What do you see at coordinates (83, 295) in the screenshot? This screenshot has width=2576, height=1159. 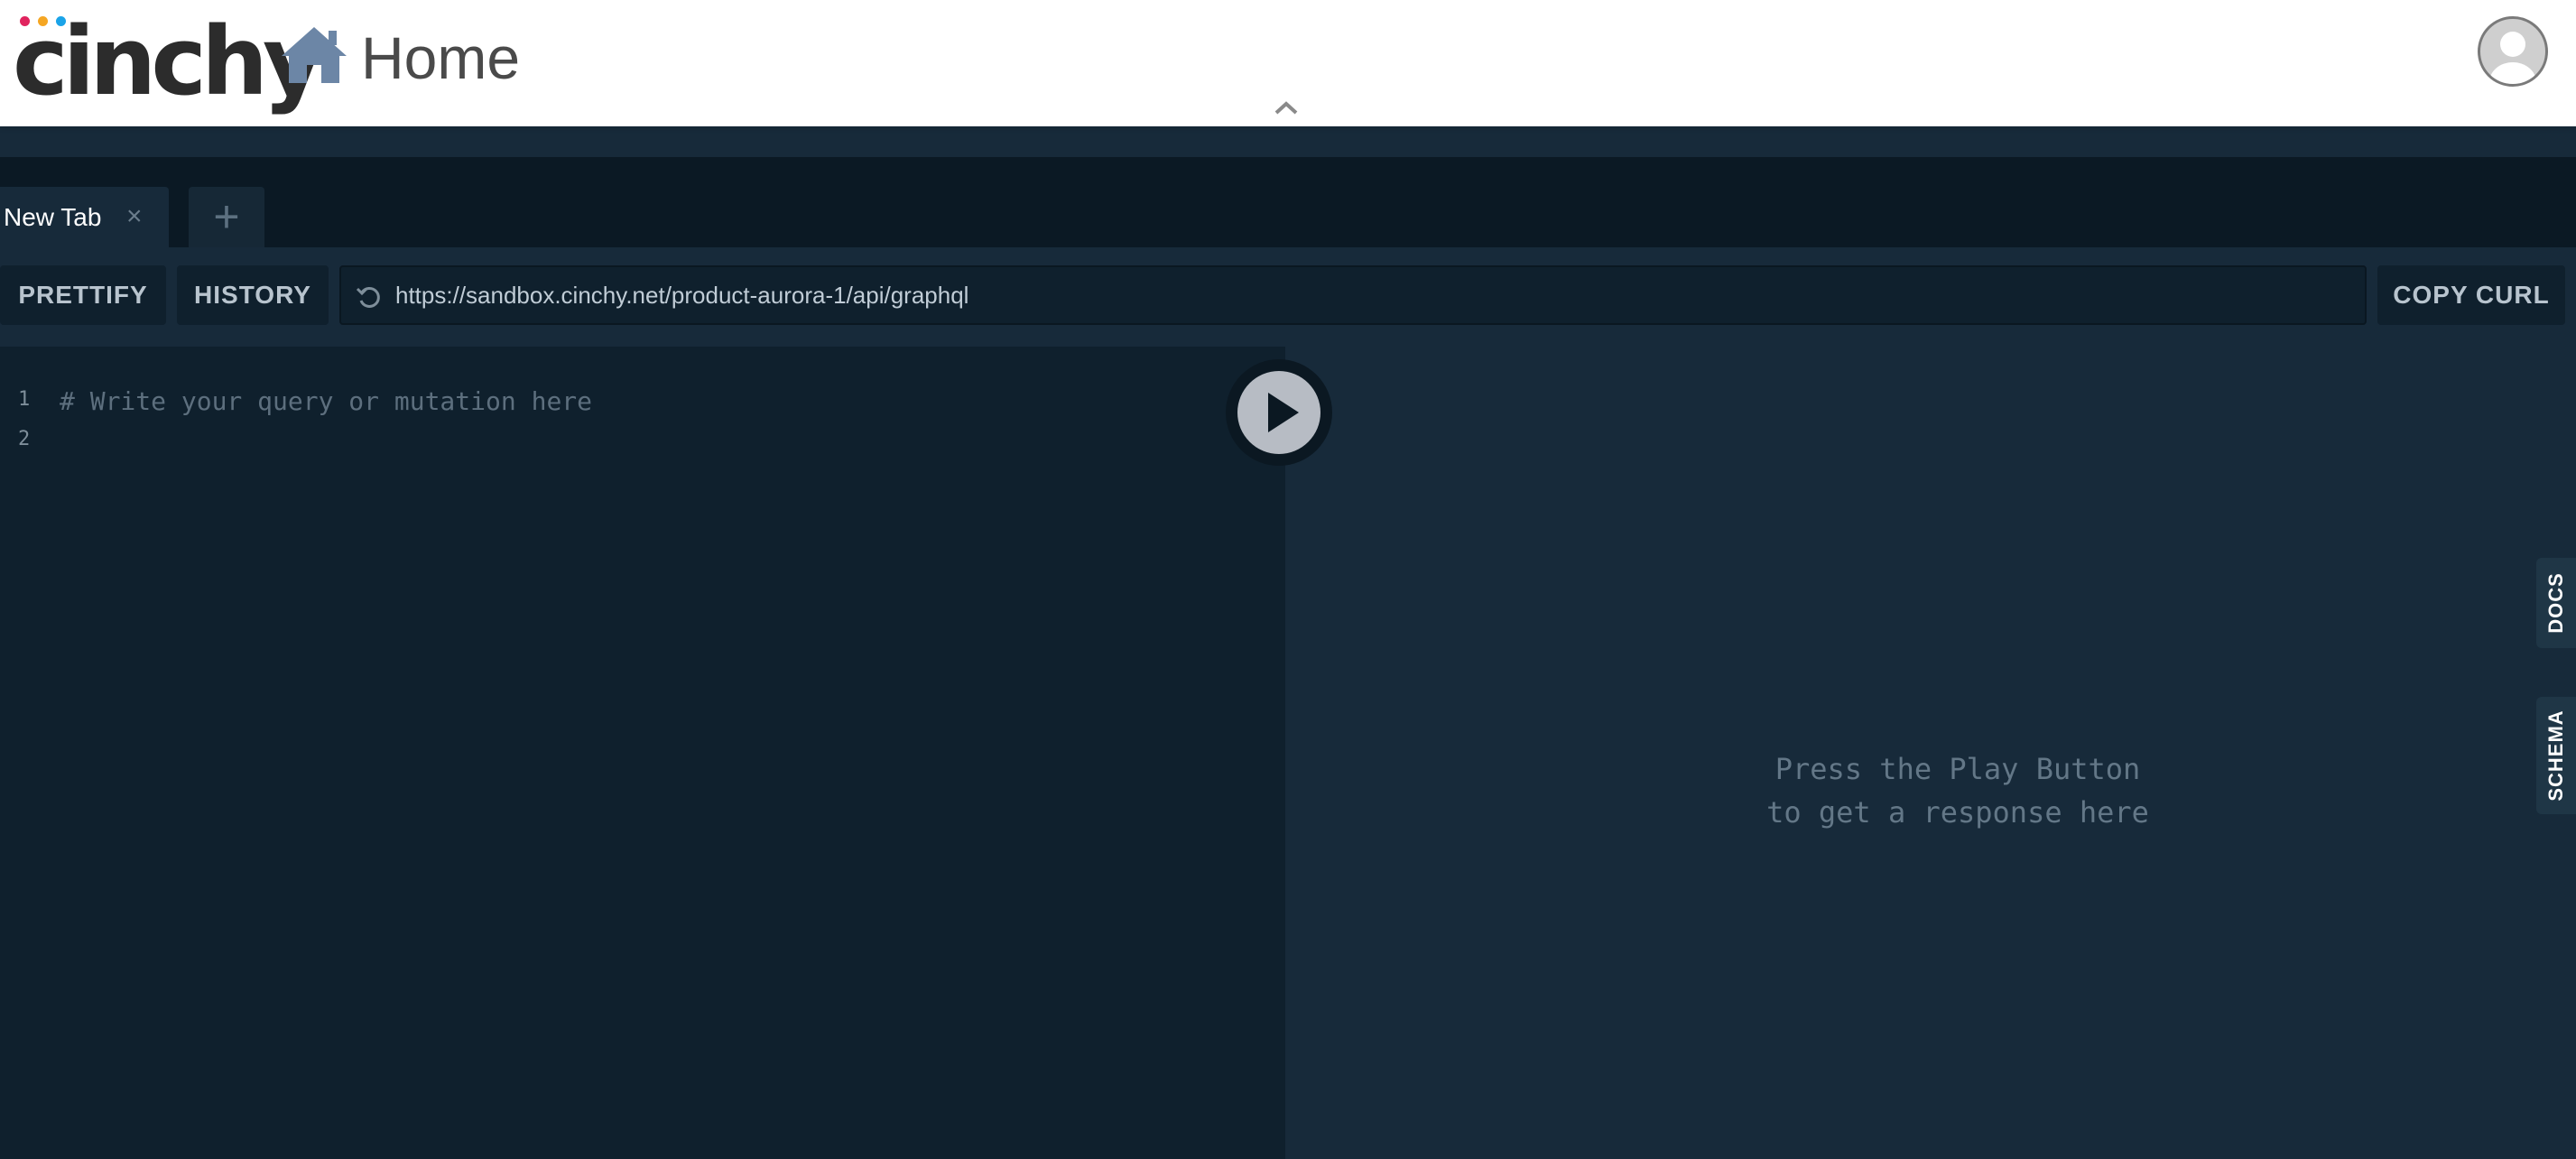 I see `prettify-button: PRETTIFY` at bounding box center [83, 295].